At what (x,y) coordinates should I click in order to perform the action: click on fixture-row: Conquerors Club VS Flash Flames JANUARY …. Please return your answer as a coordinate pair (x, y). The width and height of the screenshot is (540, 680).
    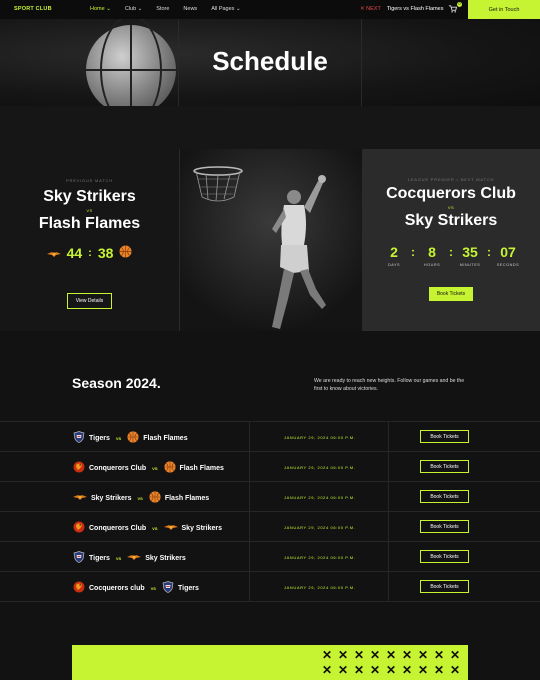
    Looking at the image, I should click on (270, 466).